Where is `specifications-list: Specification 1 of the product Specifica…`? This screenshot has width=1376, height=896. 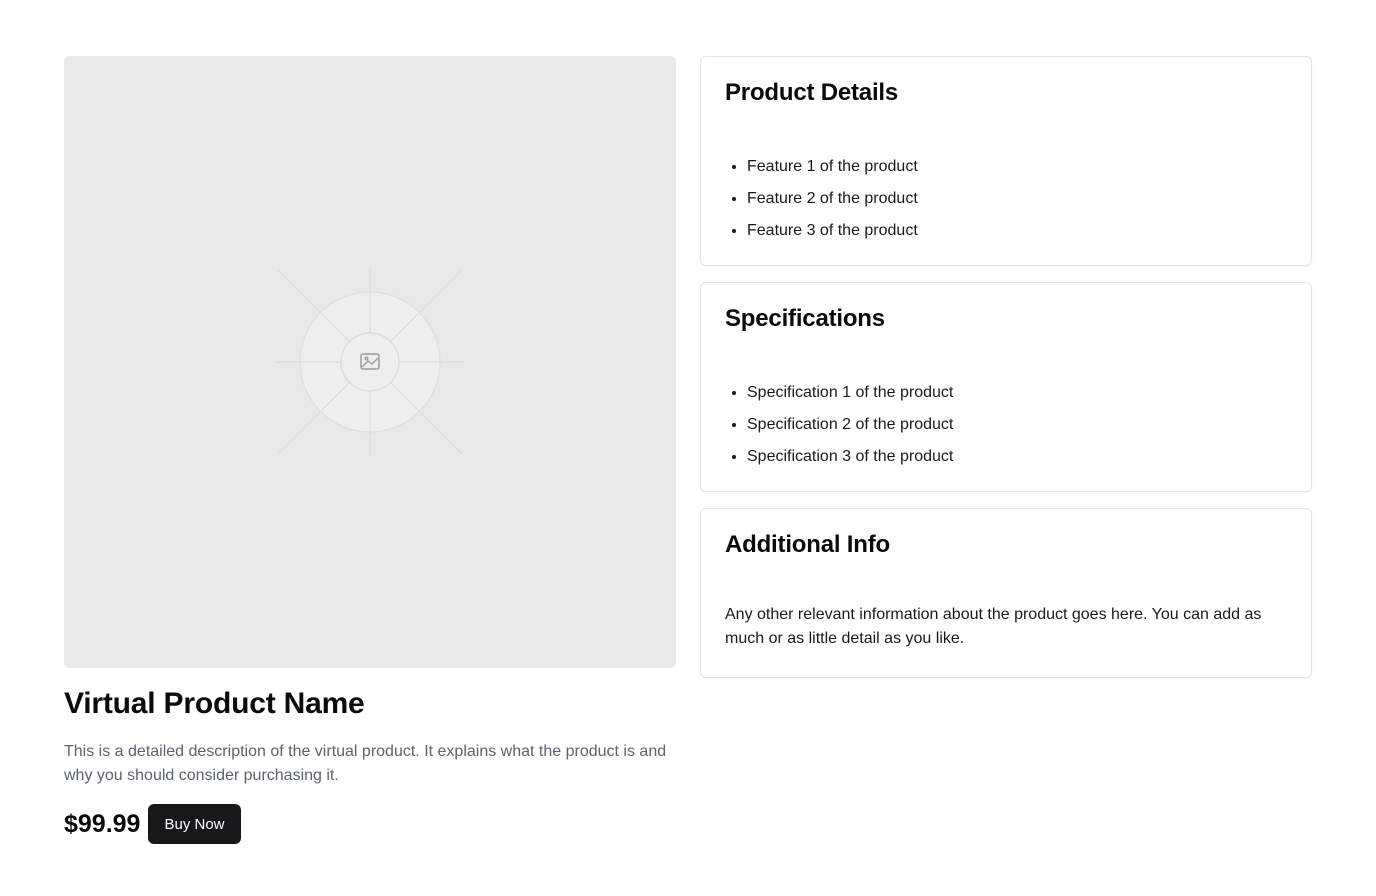 specifications-list: Specification 1 of the product Specifica… is located at coordinates (1006, 425).